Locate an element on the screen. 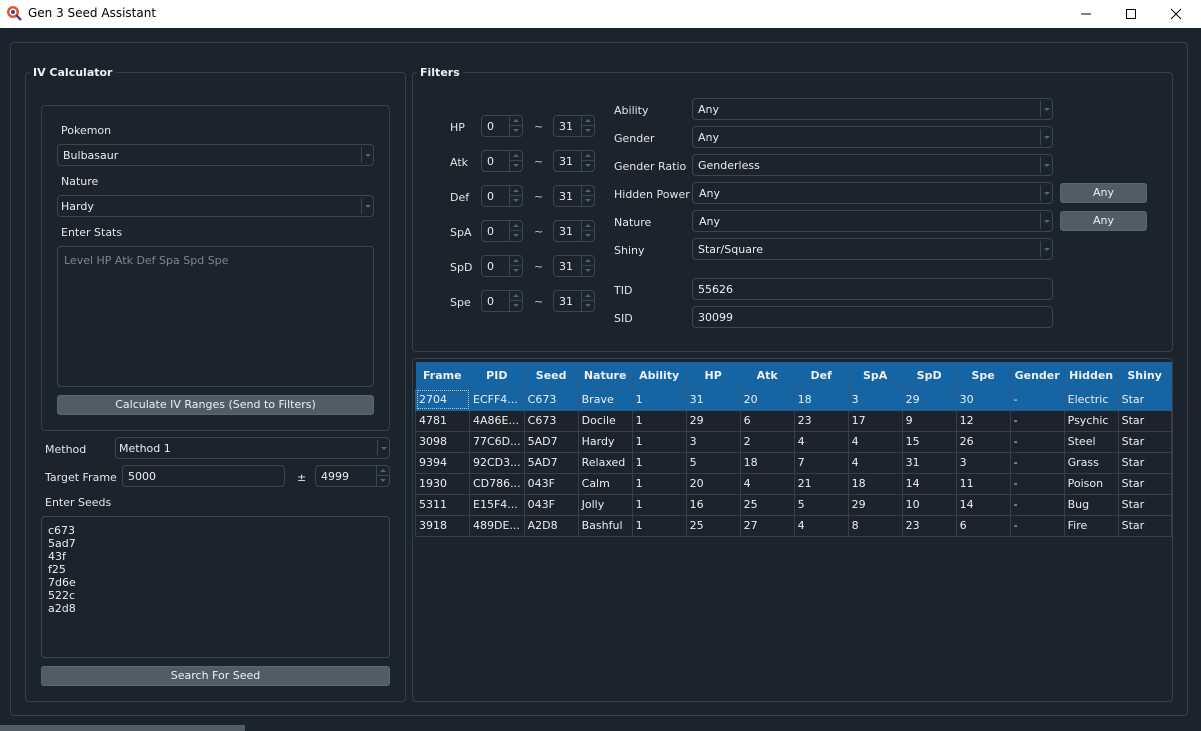 The image size is (1201, 731). nature-any-button: Any is located at coordinates (1103, 221).